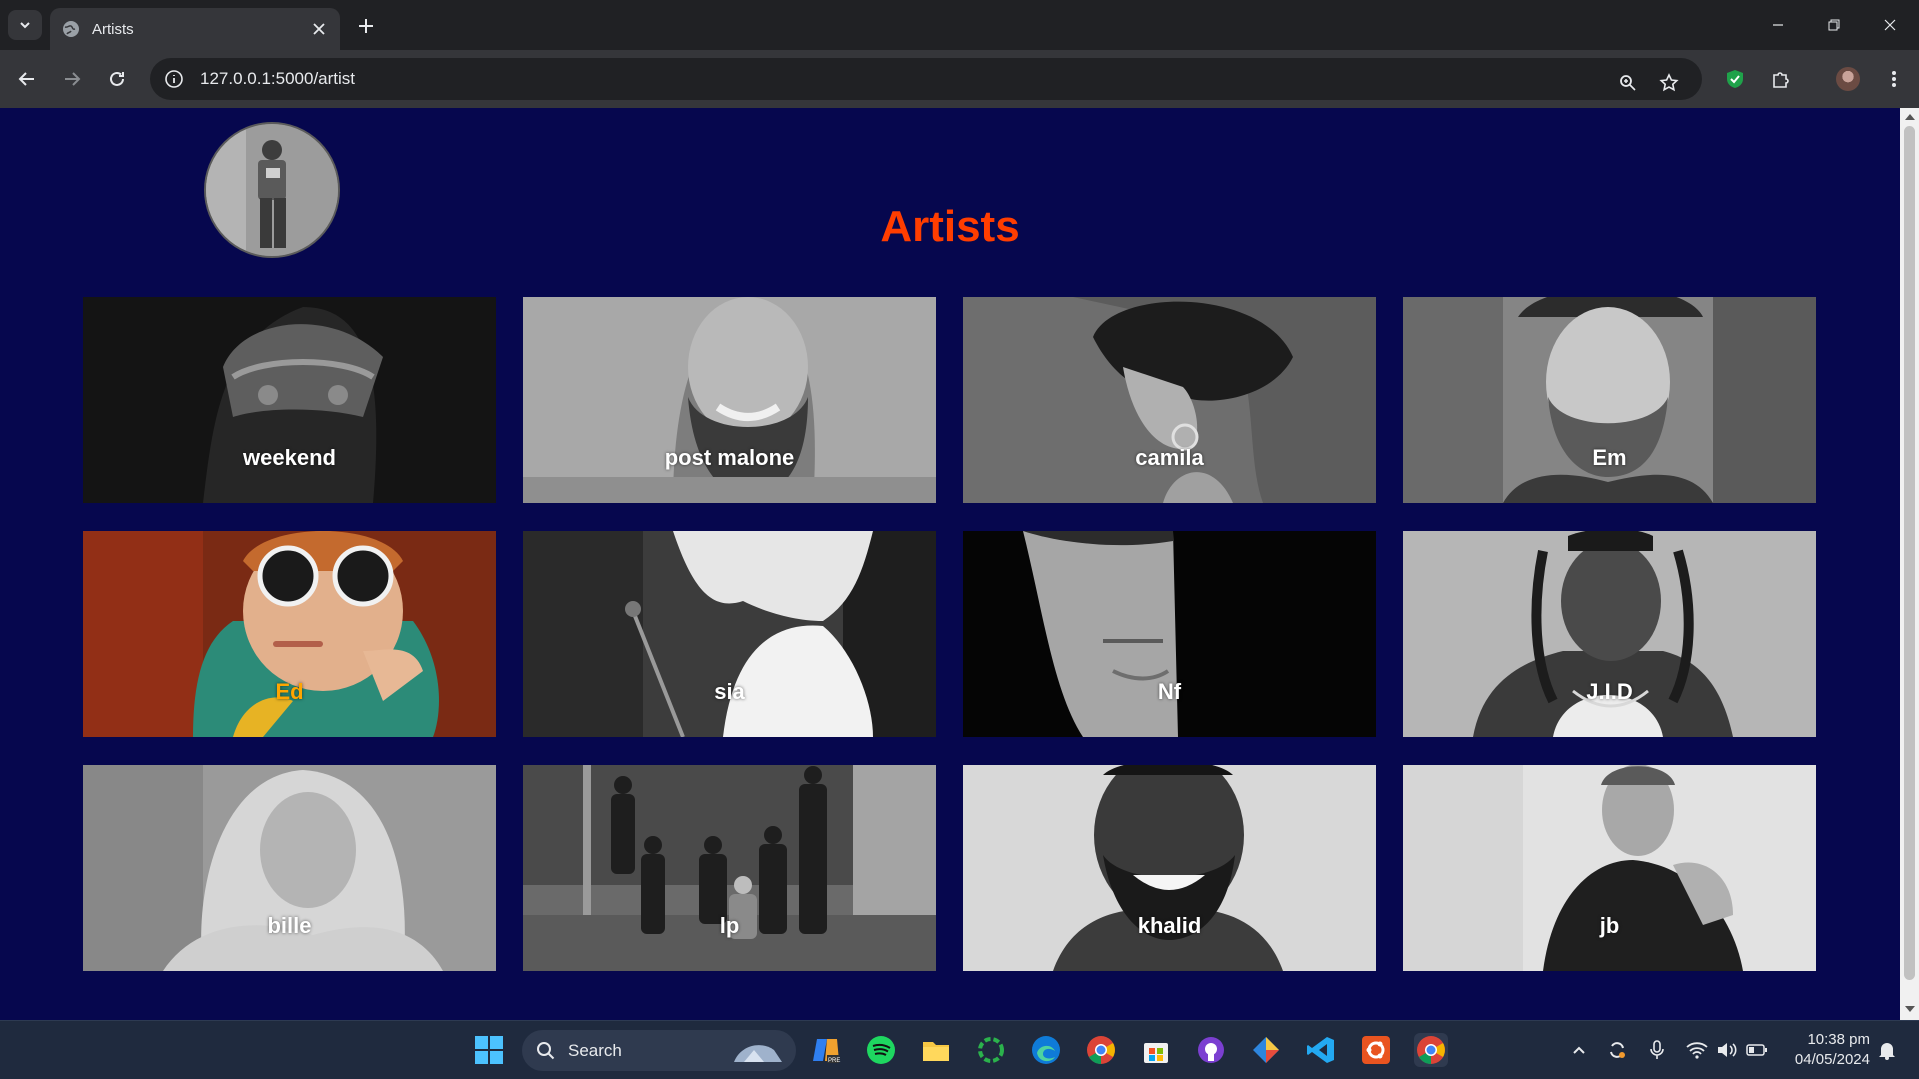 This screenshot has width=1919, height=1079. I want to click on wifi-icon, so click(1697, 1050).